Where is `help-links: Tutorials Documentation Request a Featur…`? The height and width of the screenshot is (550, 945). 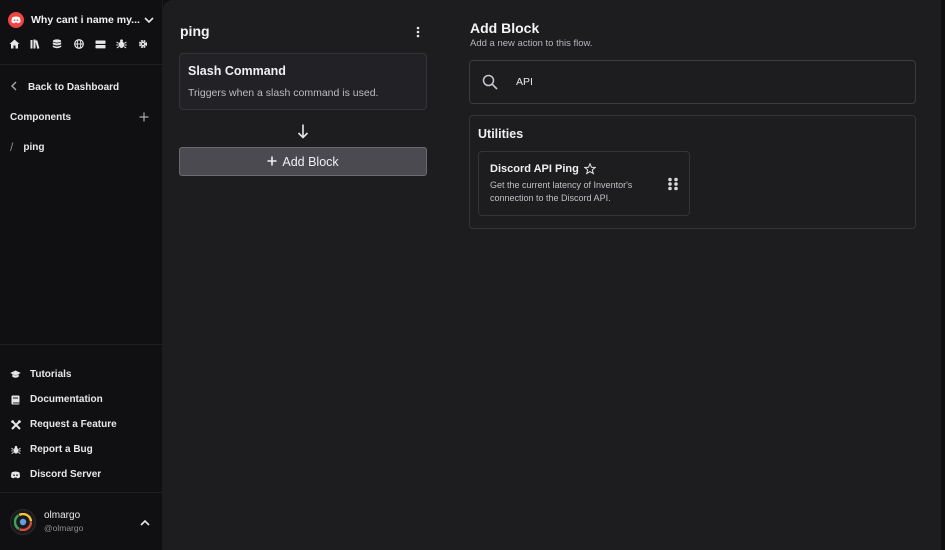
help-links: Tutorials Documentation Request a Featur… is located at coordinates (63, 424).